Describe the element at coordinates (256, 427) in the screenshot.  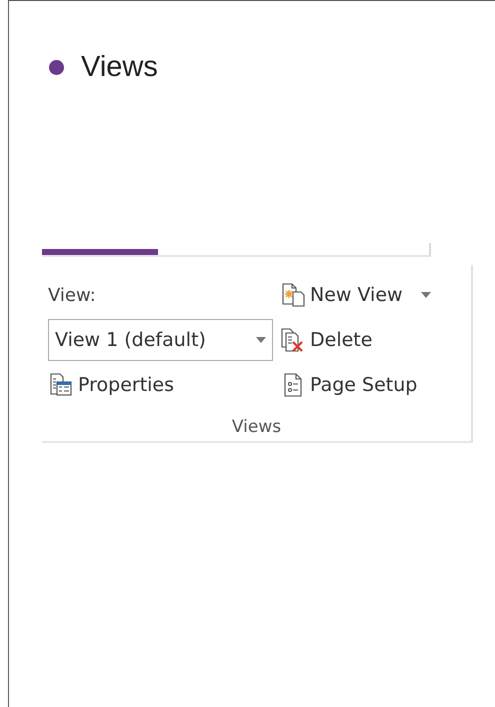
I see `group-label: Views` at that location.